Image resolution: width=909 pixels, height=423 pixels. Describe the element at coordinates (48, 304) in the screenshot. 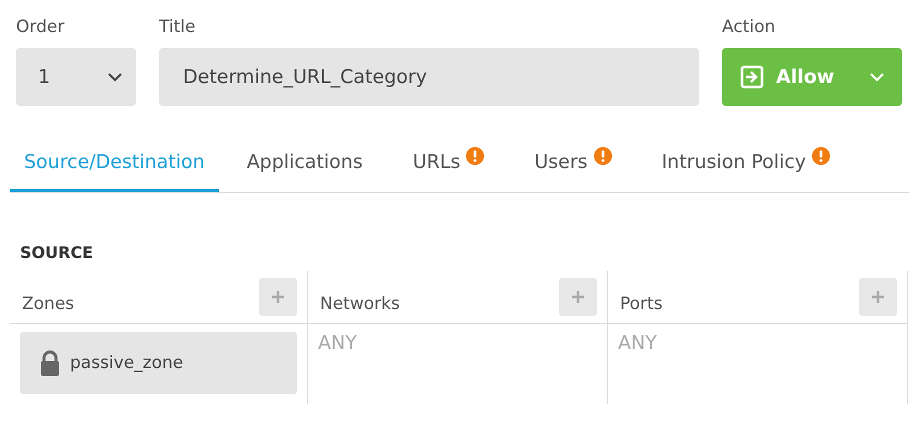

I see `column-heading: Zones` at that location.